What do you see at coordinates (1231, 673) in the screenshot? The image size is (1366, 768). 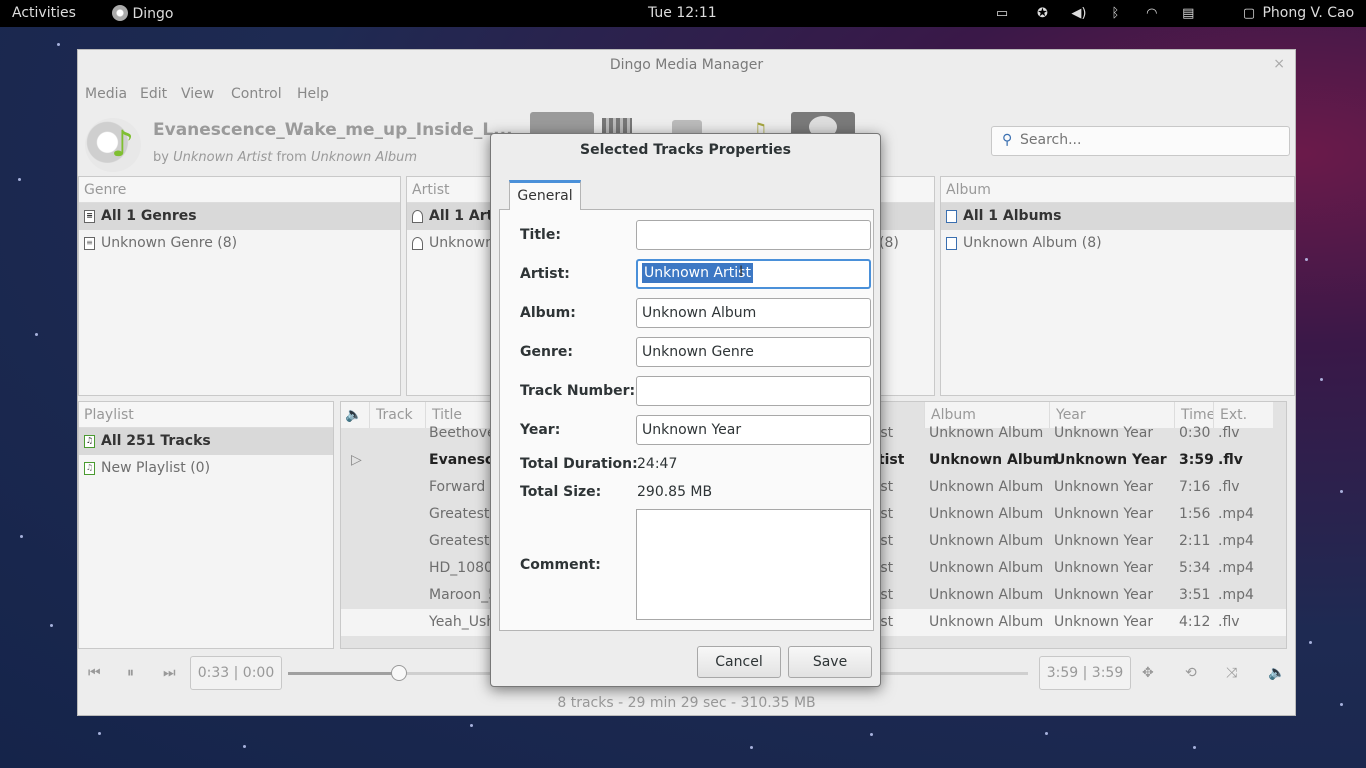 I see `shuffle-icon: ⤨` at bounding box center [1231, 673].